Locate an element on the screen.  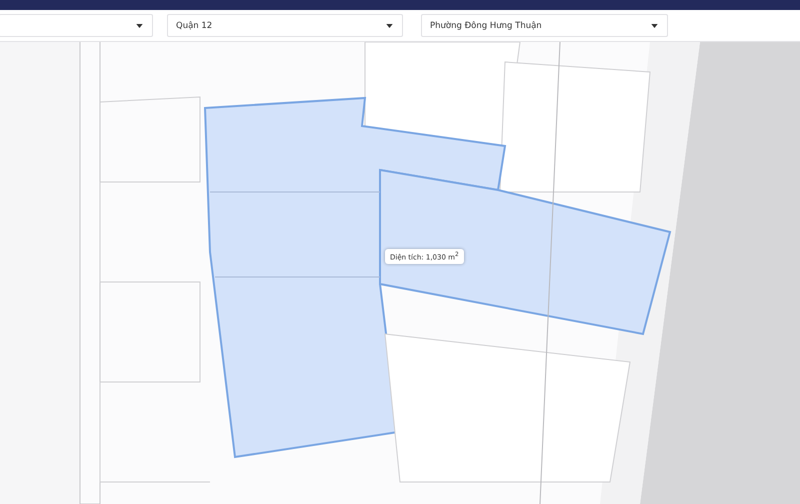
dropdown is located at coordinates (76, 25).